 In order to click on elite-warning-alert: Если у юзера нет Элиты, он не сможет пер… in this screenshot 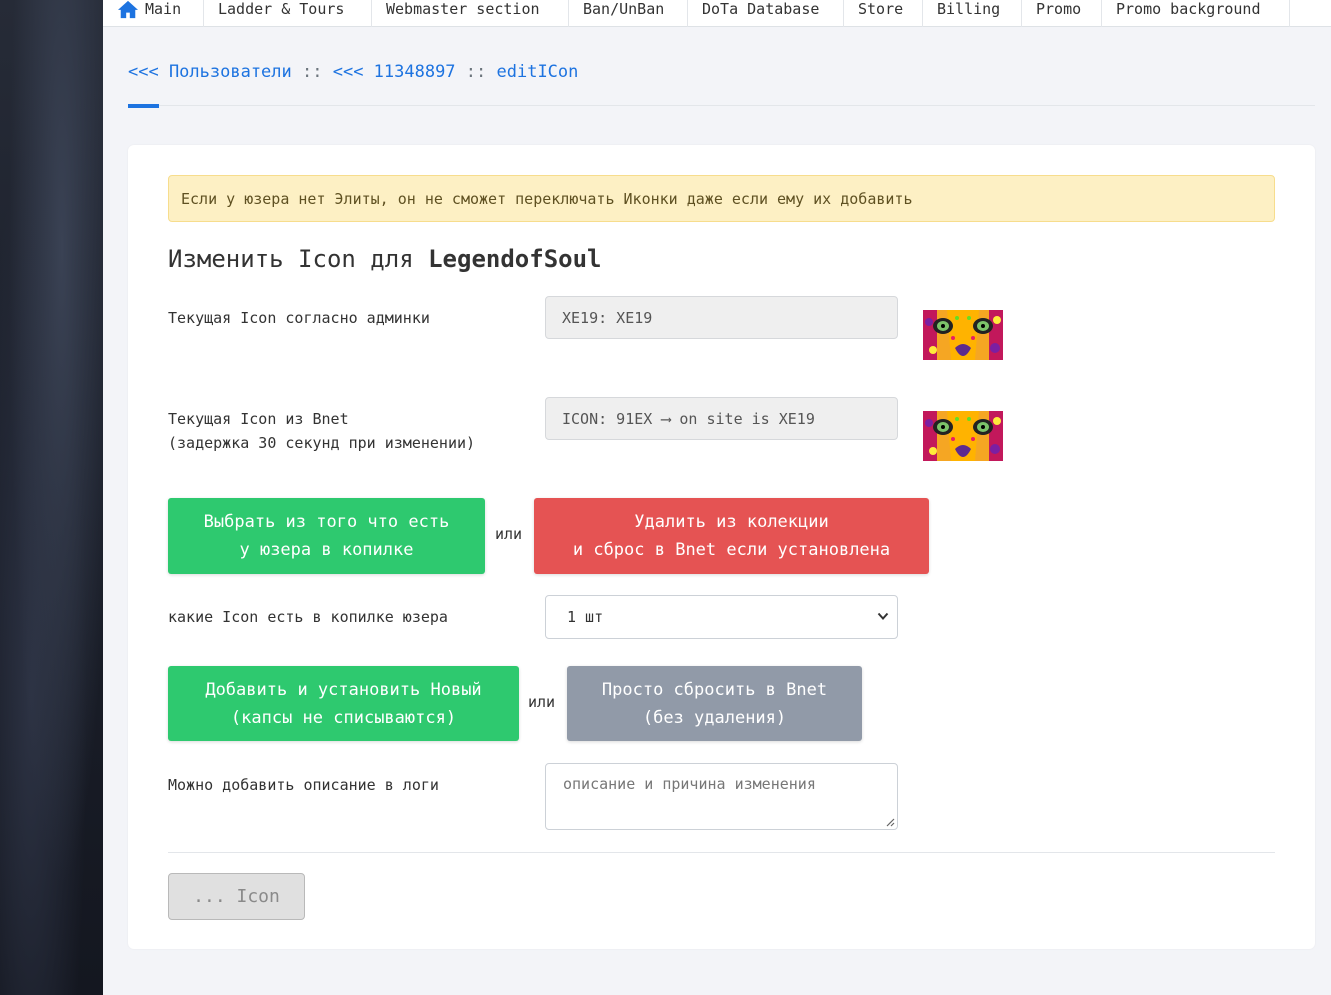, I will do `click(721, 198)`.